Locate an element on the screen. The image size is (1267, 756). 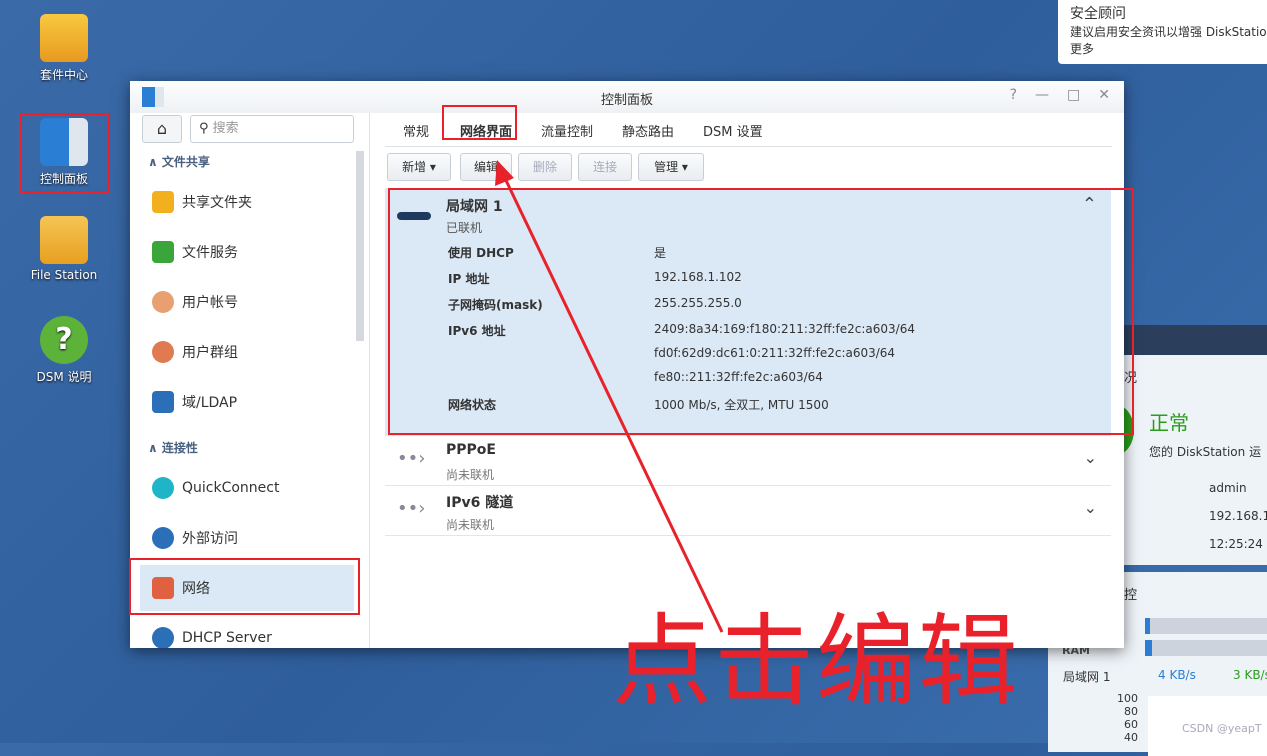
watermark: CSDN @yeapT is located at coordinates (1222, 728).